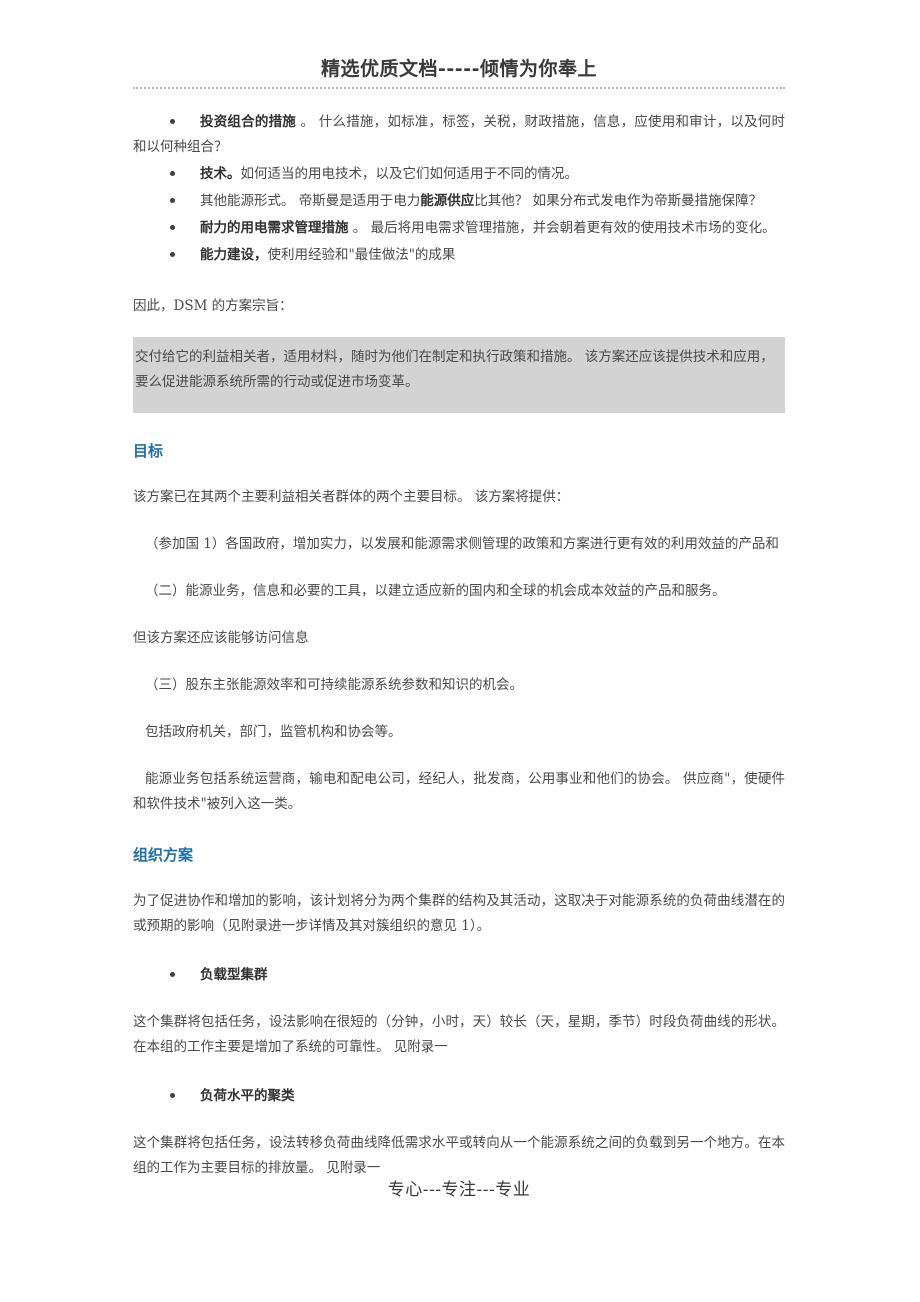  What do you see at coordinates (248, 122) in the screenshot?
I see `list-item-lead: 投资组合的措施` at bounding box center [248, 122].